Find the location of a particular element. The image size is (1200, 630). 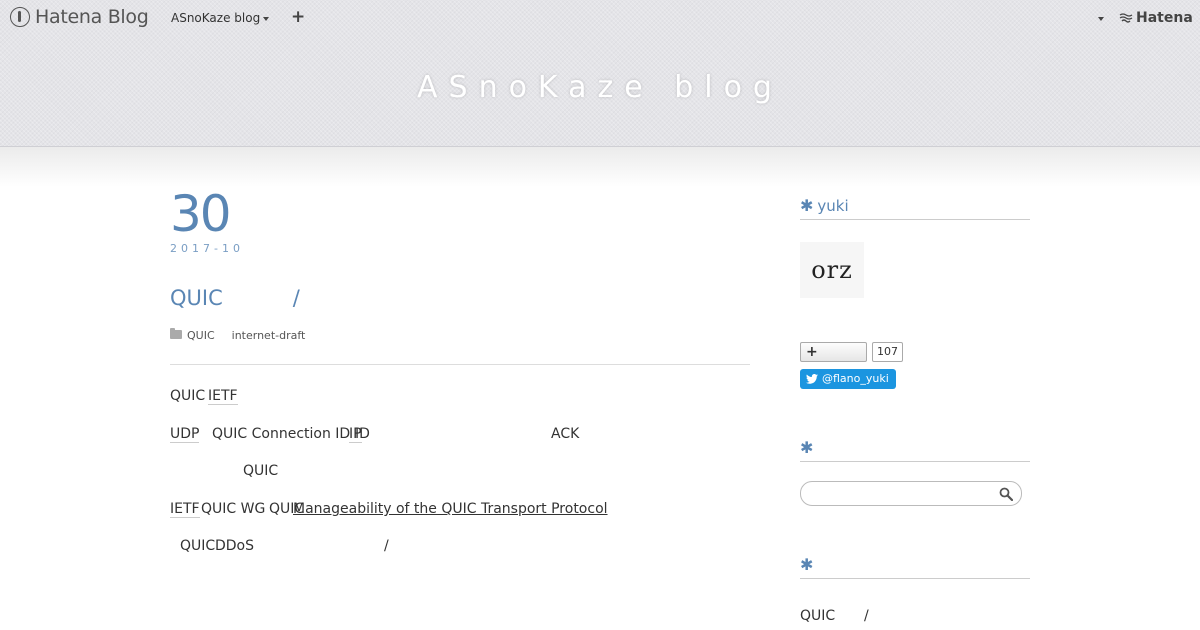

profile-heading: ✱ yuki is located at coordinates (915, 208).